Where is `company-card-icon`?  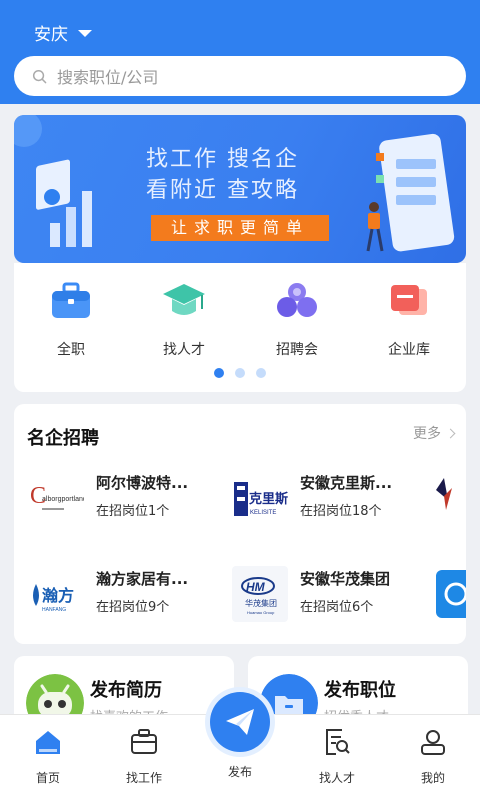
company-card-icon is located at coordinates (409, 300).